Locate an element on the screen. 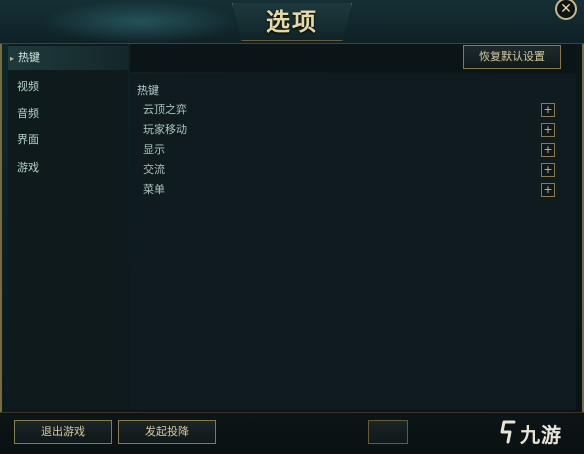 The height and width of the screenshot is (454, 584). chevron-right-icon: ▸ is located at coordinates (12, 58).